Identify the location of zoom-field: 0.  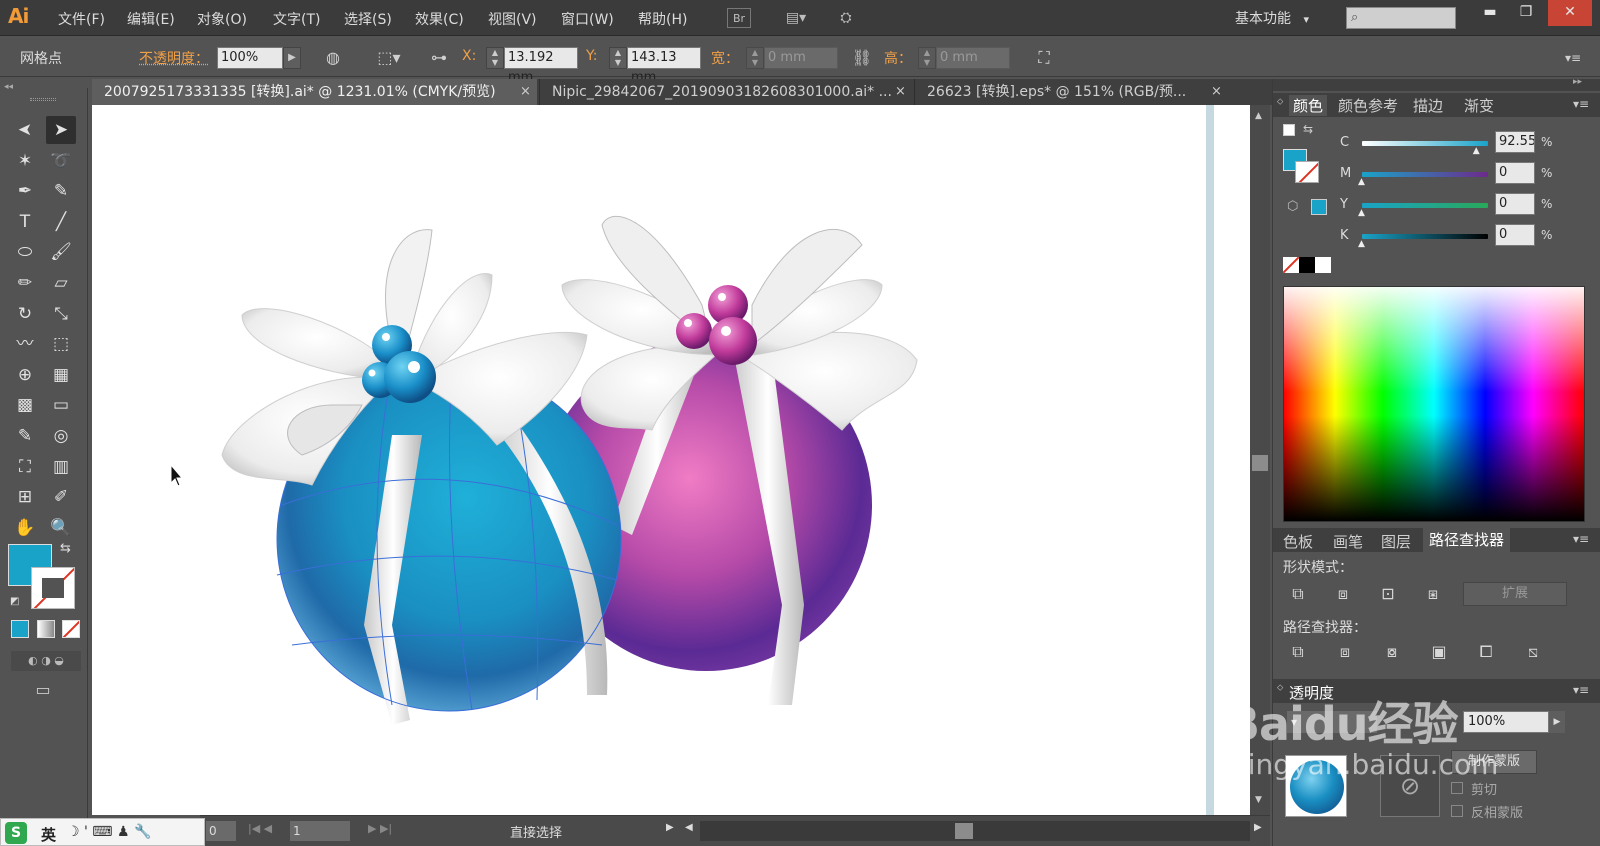
(221, 831).